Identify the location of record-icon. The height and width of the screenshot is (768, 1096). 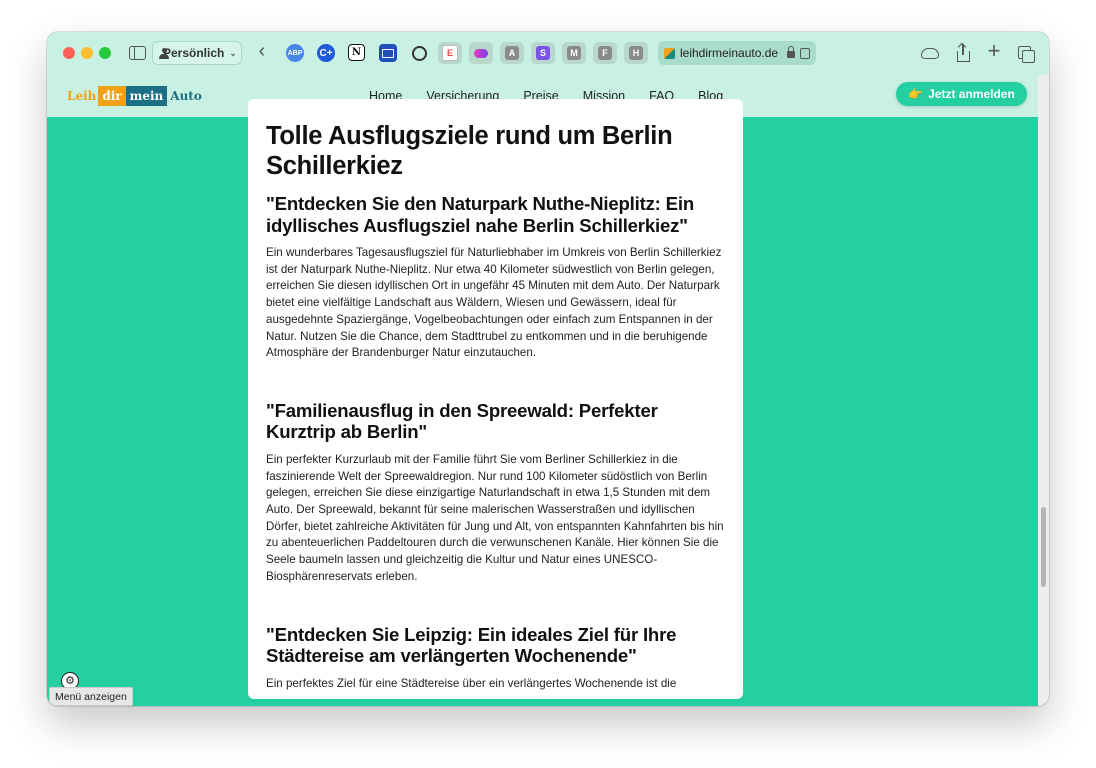
(419, 53).